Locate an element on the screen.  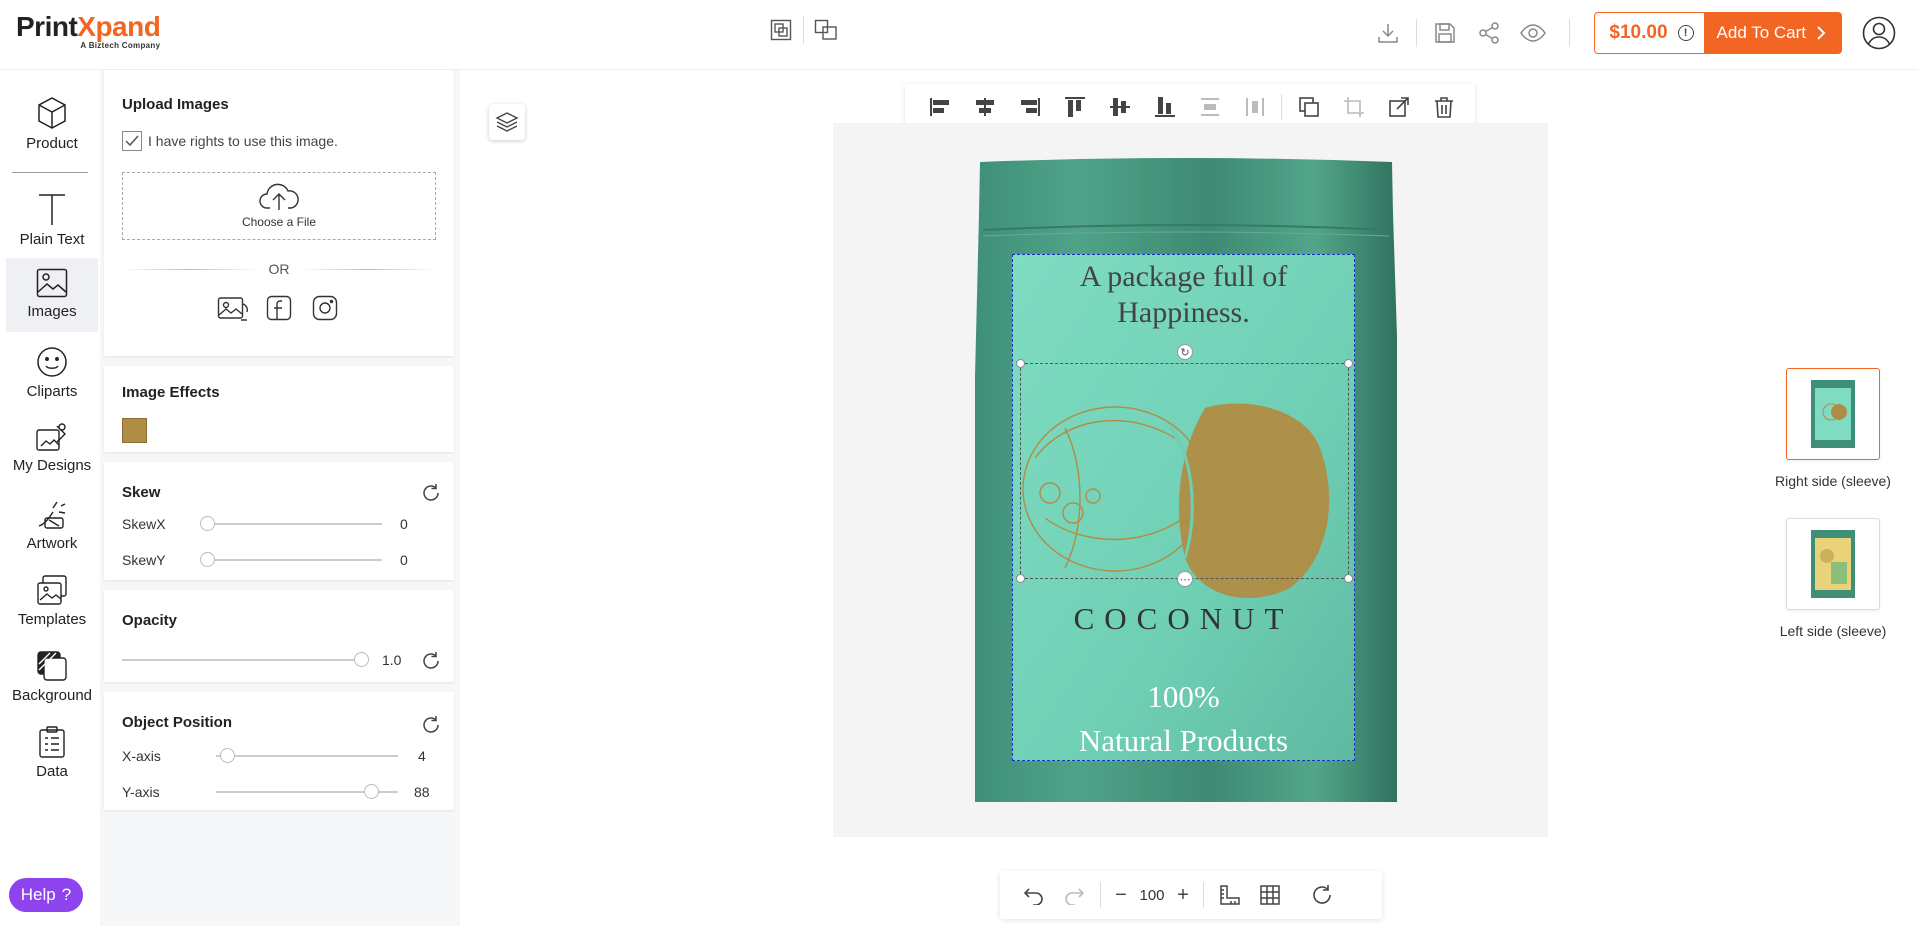
design-claim-line1: 100% is located at coordinates (1183, 697).